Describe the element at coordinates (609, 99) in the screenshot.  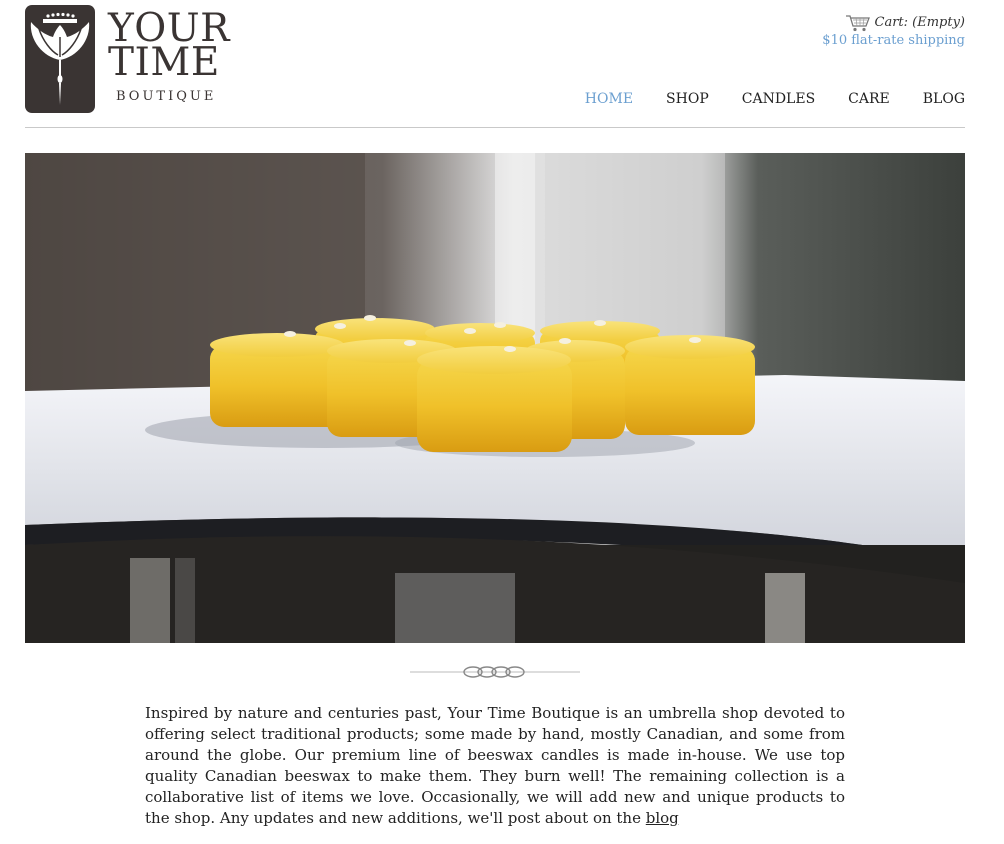
I see `nav-item-home: HOME` at that location.